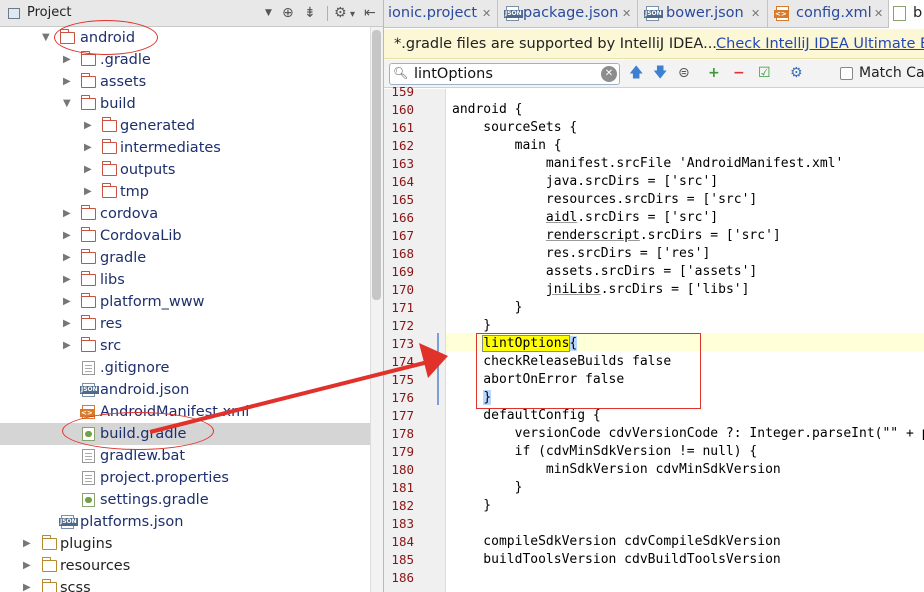  Describe the element at coordinates (601, 290) in the screenshot. I see `code-line: jniLibs.srcDirs = ['libs']` at that location.